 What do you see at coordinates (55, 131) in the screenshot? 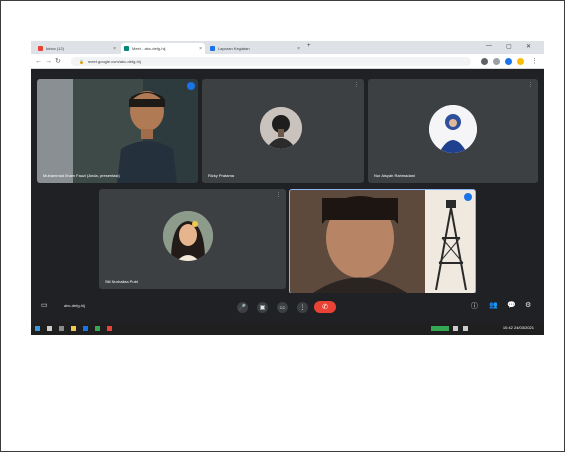
I see `video-background` at bounding box center [55, 131].